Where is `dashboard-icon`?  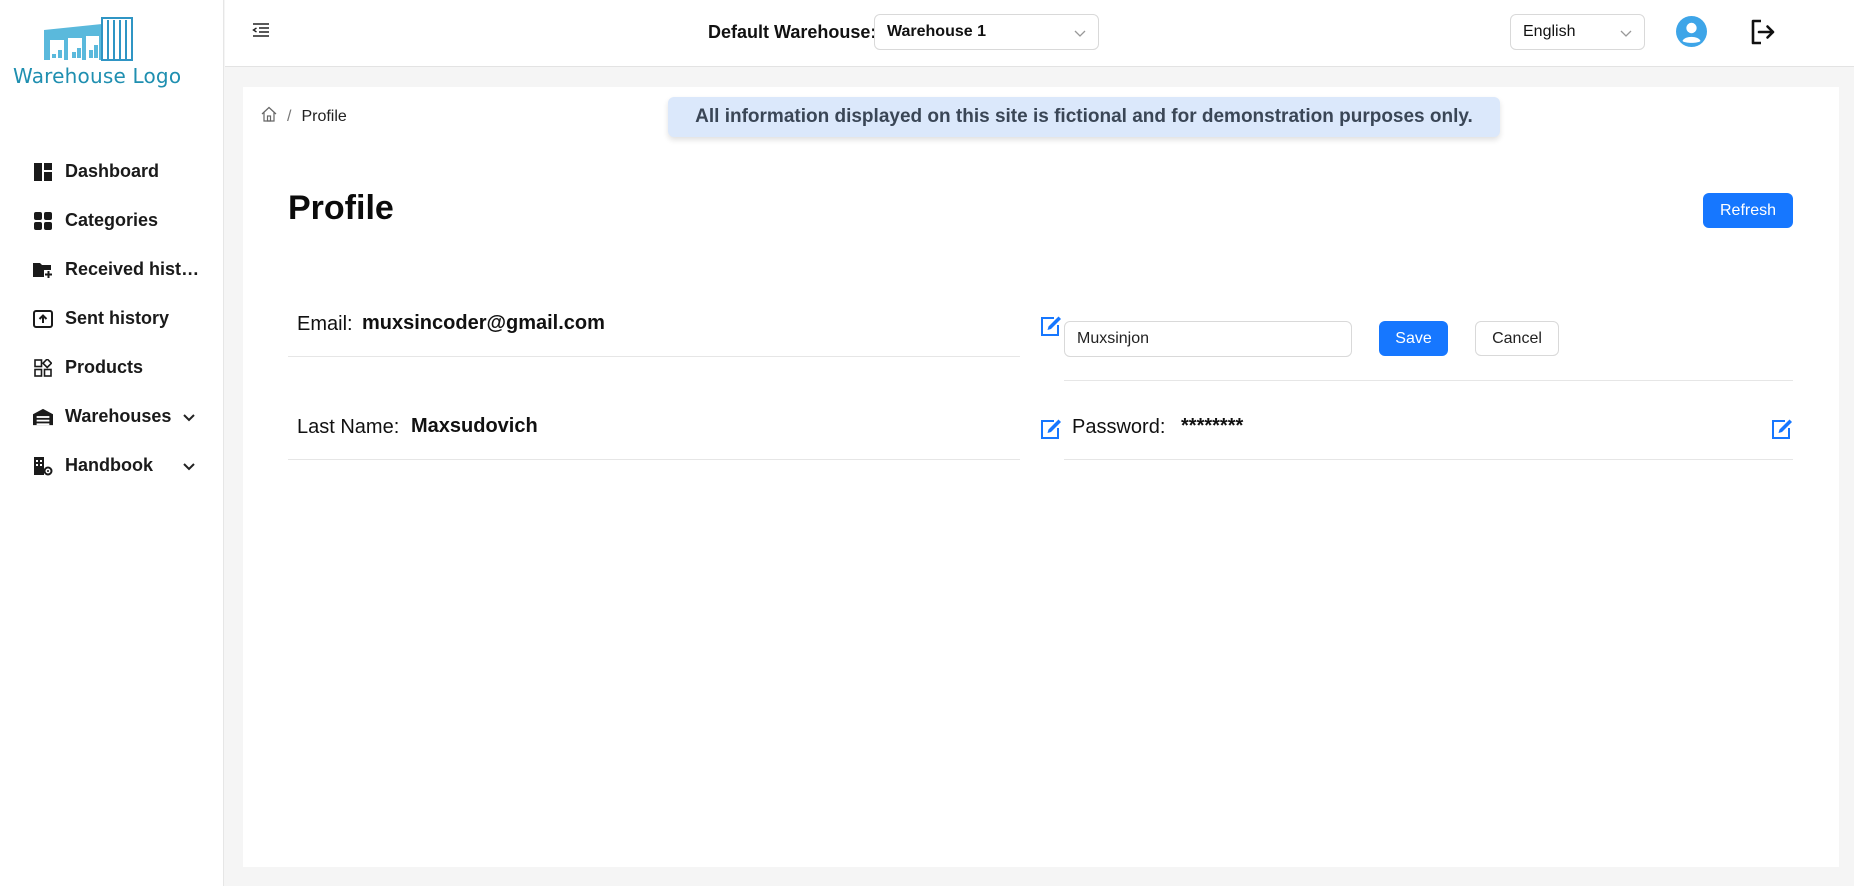
dashboard-icon is located at coordinates (43, 172).